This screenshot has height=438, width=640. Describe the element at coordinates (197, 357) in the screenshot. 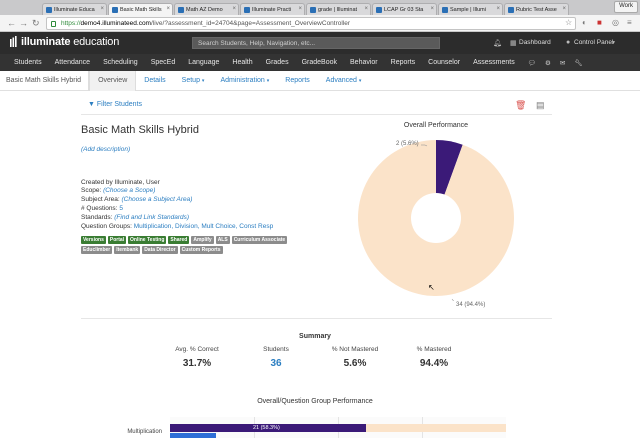

I see `stat-avg-correct: Avg. % Correct 31.7%` at that location.